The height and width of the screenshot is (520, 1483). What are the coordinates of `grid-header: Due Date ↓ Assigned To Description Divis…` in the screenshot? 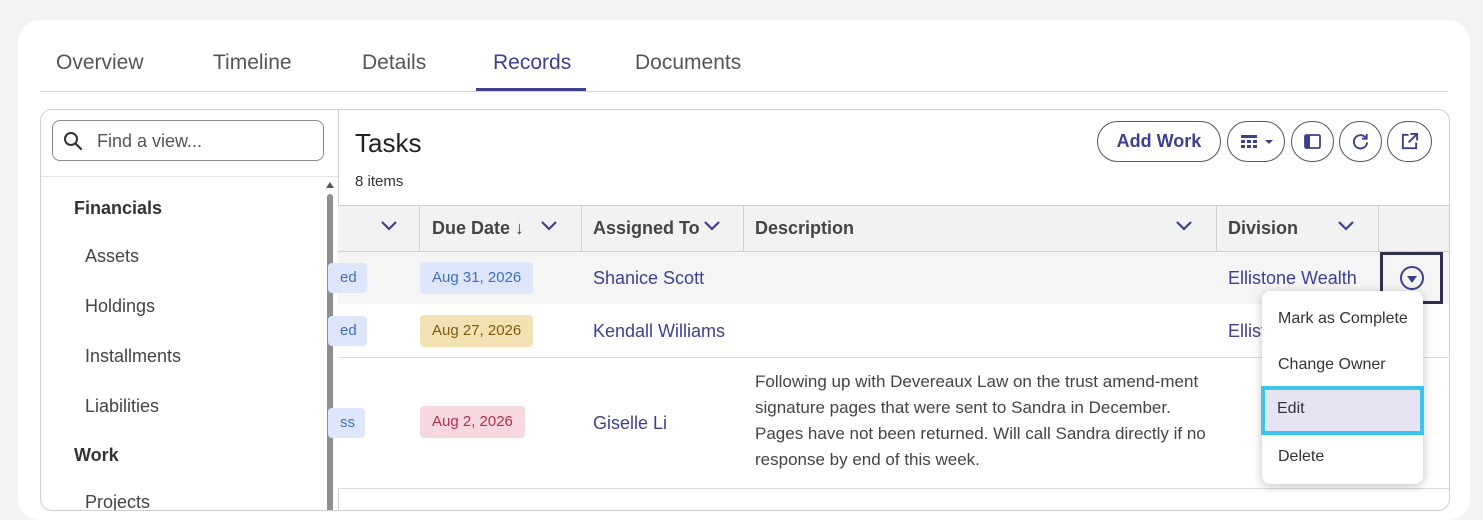 It's located at (893, 229).